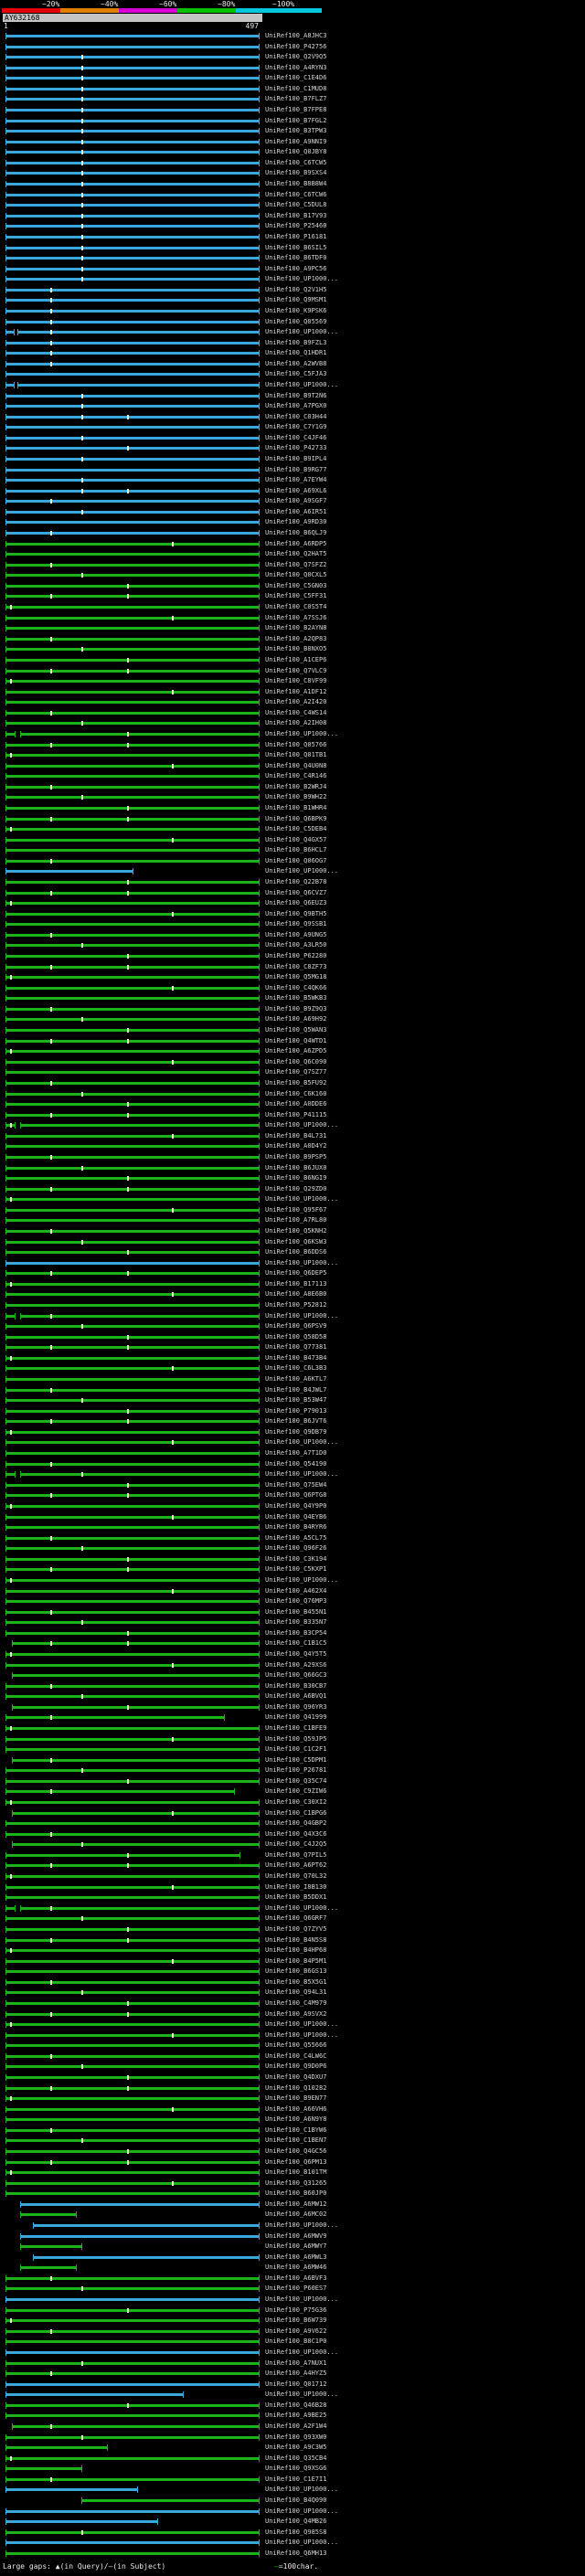 The height and width of the screenshot is (2576, 585). I want to click on hit-row: UniRef100_A9V622, so click(293, 2332).